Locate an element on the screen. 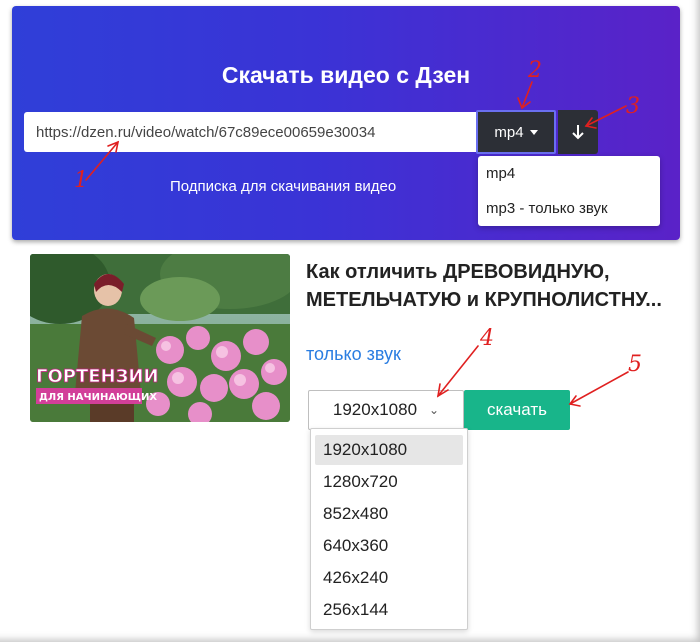 Image resolution: width=700 pixels, height=642 pixels. annotation-number-3: 3 is located at coordinates (633, 106).